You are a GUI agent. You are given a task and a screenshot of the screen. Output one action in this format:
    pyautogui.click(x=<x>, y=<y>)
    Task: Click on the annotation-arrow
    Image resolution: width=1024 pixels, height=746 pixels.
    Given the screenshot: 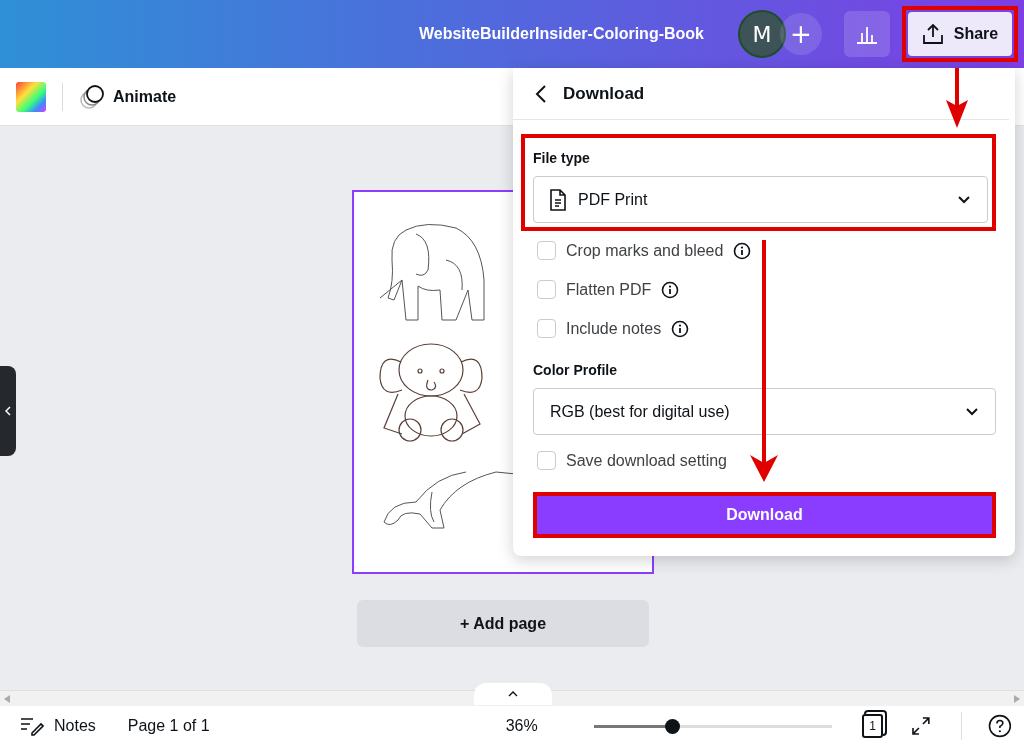 What is the action you would take?
    pyautogui.click(x=957, y=98)
    